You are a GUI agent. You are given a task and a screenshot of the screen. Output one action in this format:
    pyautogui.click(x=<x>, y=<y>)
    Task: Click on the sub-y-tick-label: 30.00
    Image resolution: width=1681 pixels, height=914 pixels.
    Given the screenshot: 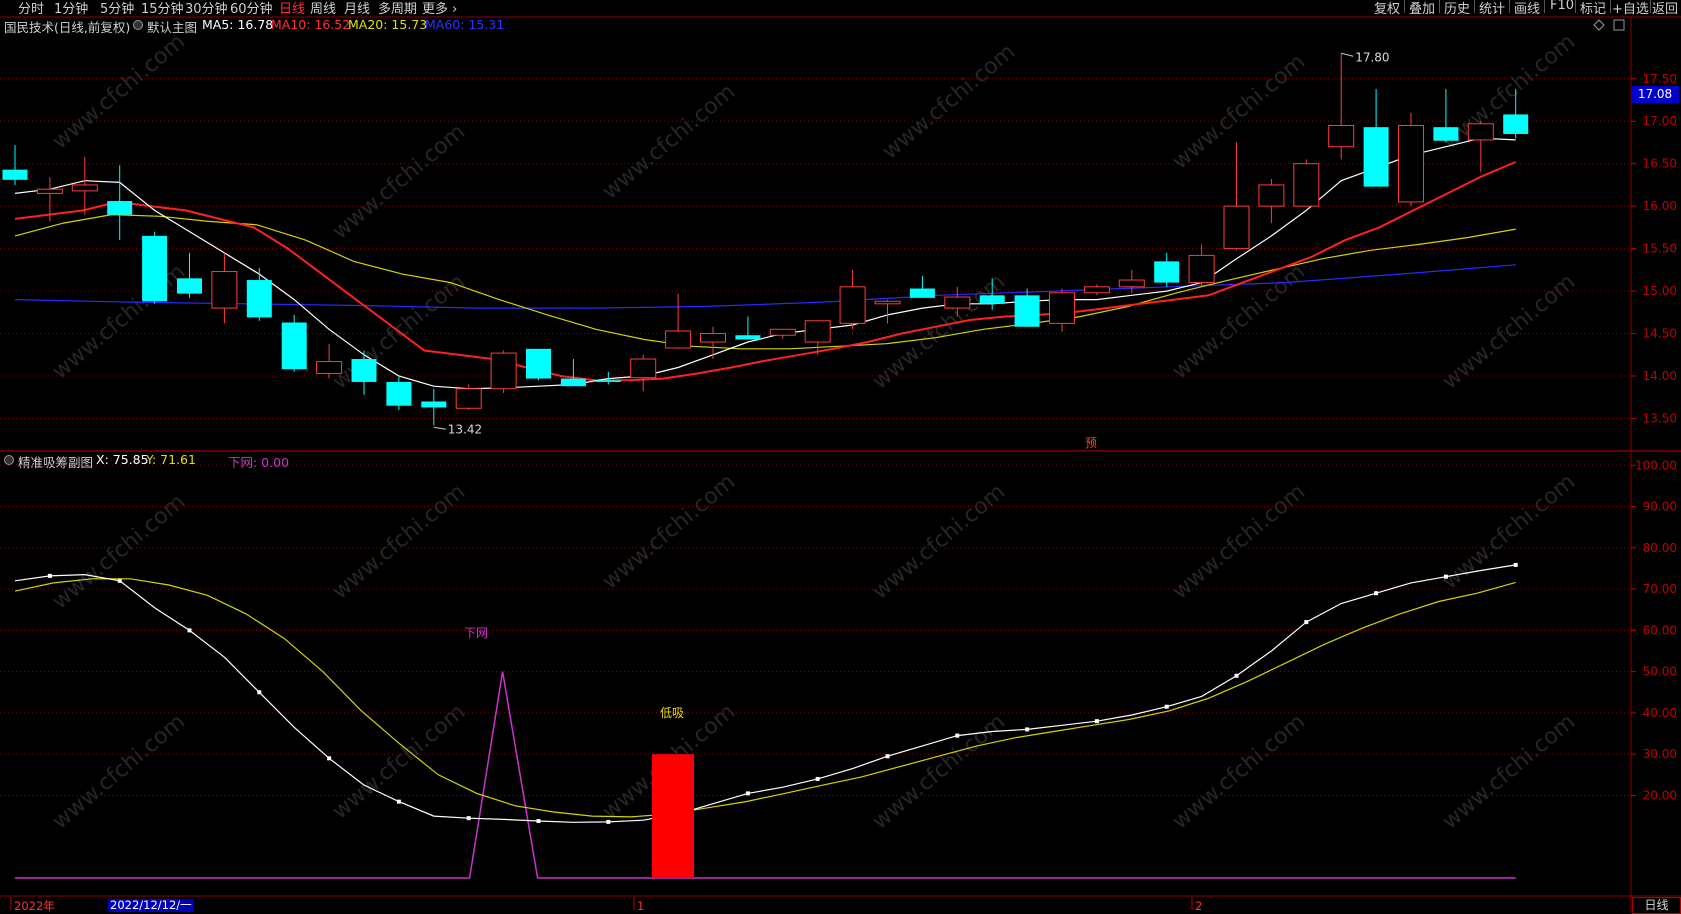 What is the action you would take?
    pyautogui.click(x=1660, y=754)
    